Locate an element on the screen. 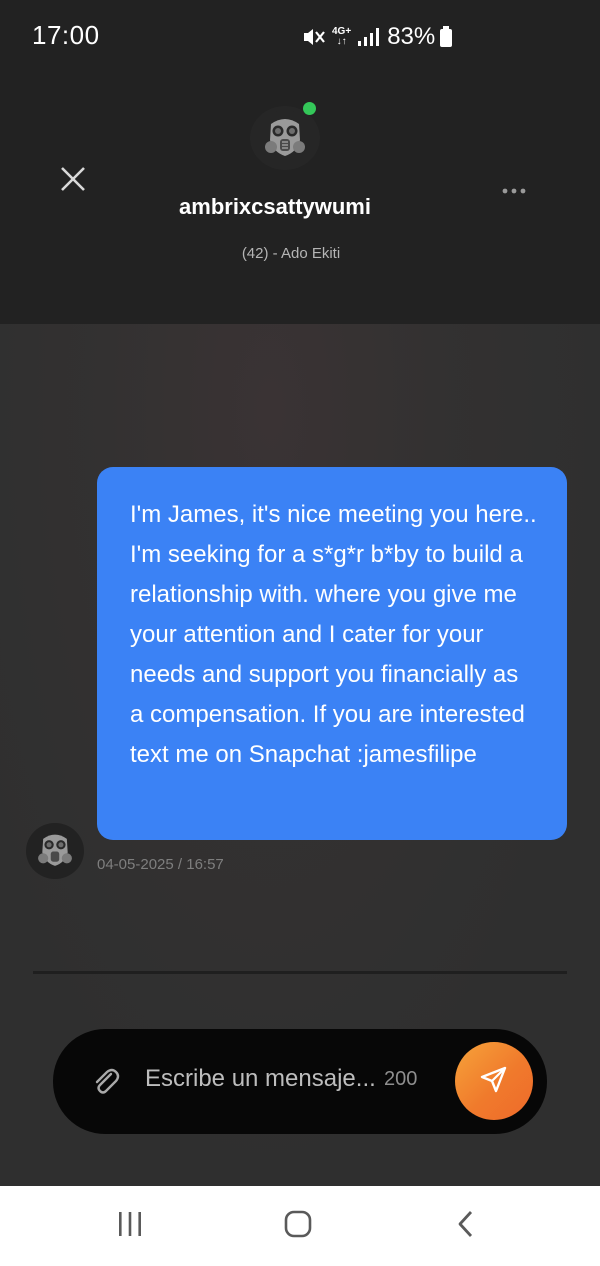 This screenshot has height=1266, width=600. chat-username: ambrixcsattywumi is located at coordinates (275, 206).